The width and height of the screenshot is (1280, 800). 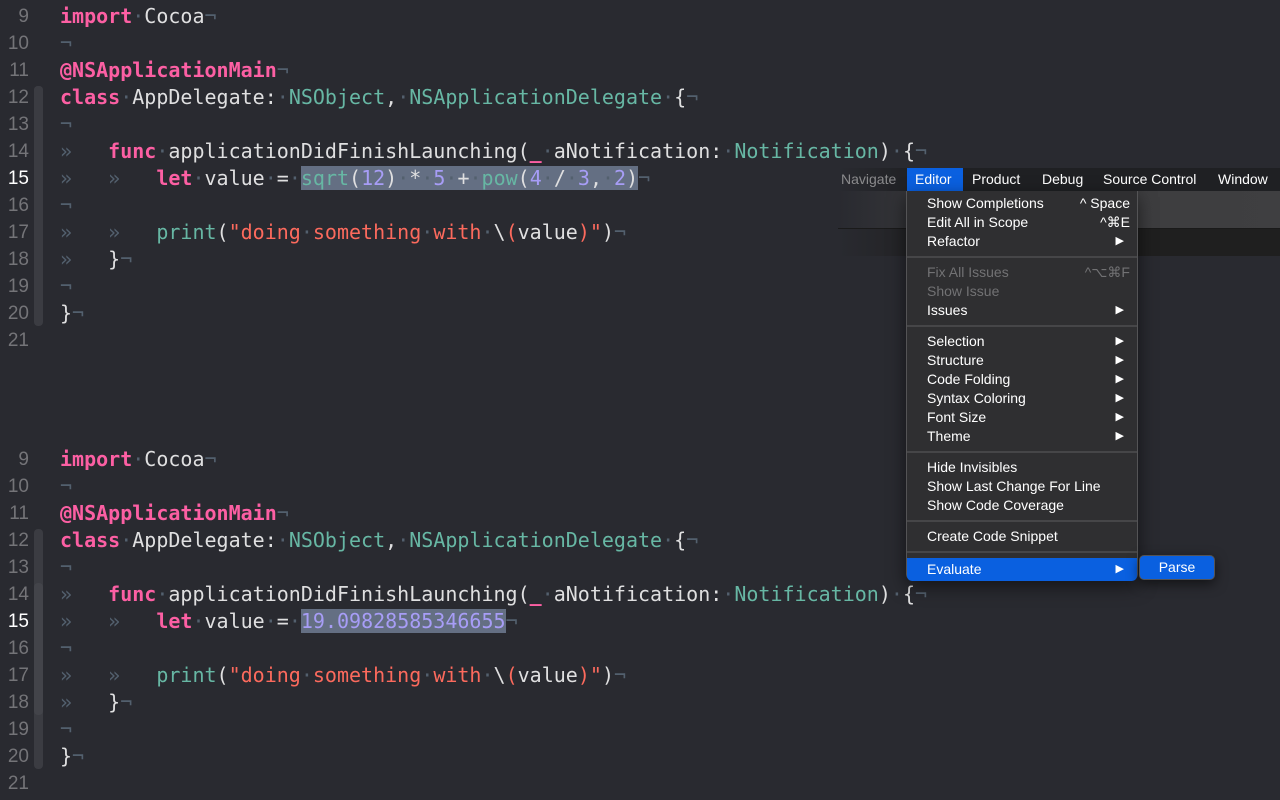 I want to click on menubar-window: Window, so click(x=1243, y=179).